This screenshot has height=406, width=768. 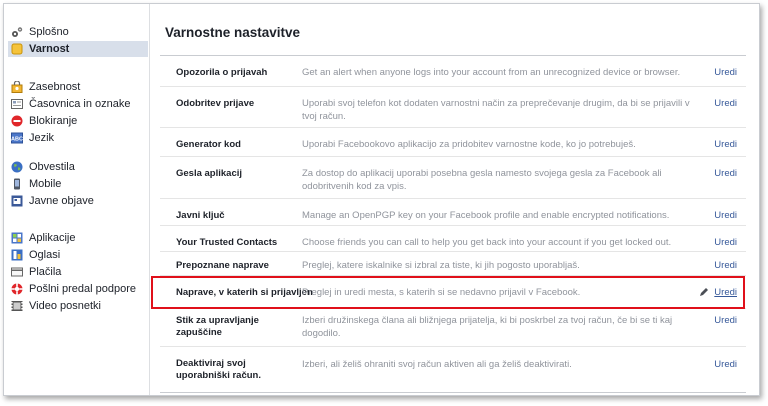 What do you see at coordinates (17, 255) in the screenshot?
I see `ads-icon` at bounding box center [17, 255].